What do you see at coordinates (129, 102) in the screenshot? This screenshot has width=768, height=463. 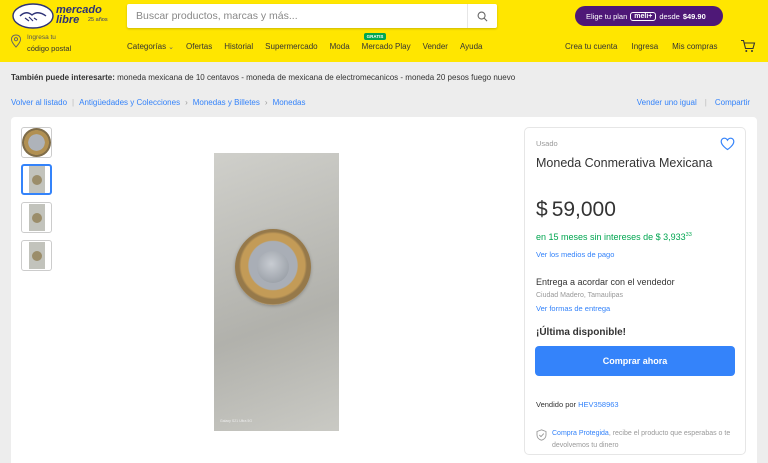 I see `breadcrumb-item: Antigüedades y Colecciones` at bounding box center [129, 102].